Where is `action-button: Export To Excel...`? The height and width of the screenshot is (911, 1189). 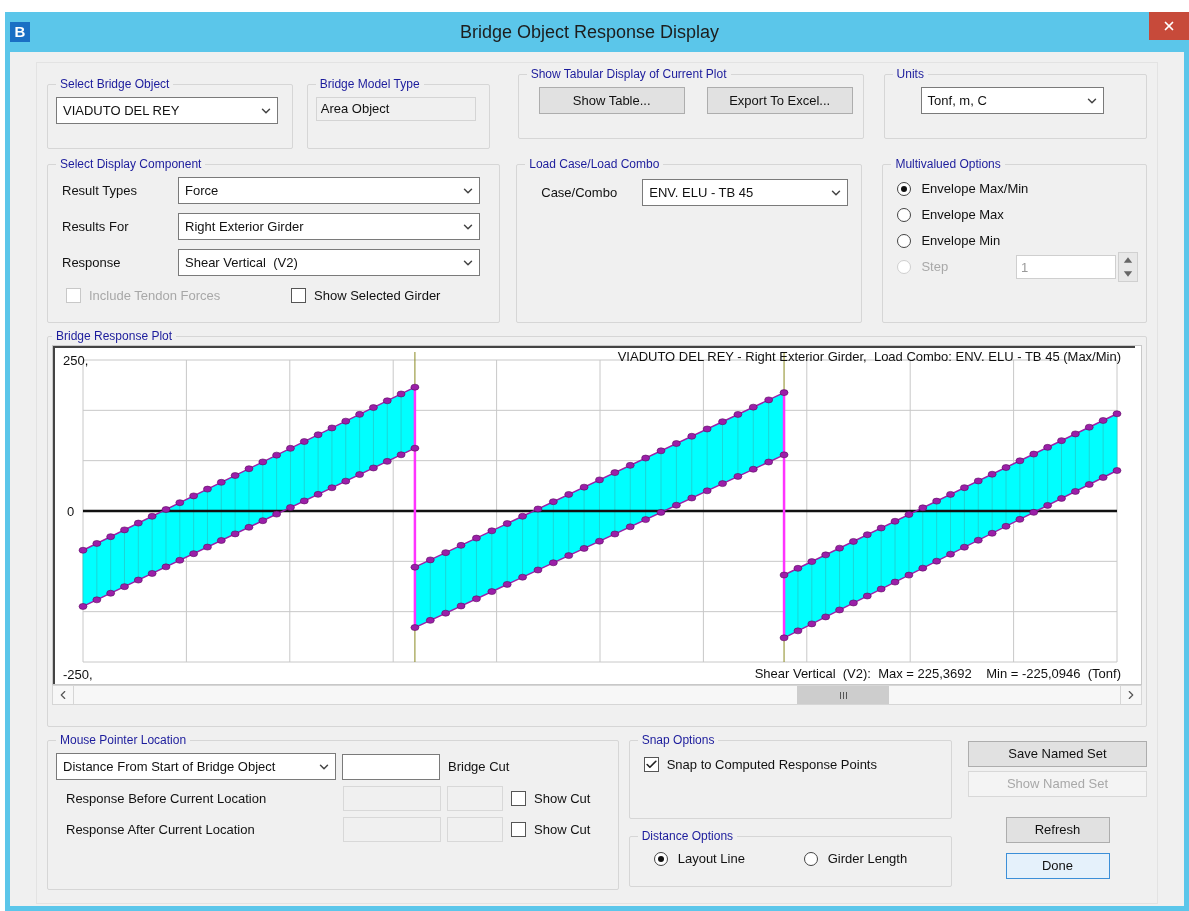 action-button: Export To Excel... is located at coordinates (779, 100).